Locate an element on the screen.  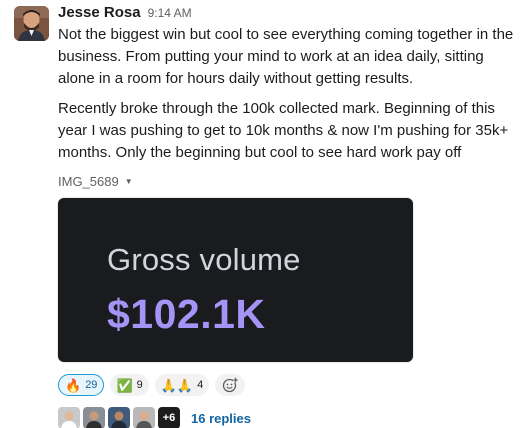
author-avatar is located at coordinates (31, 23).